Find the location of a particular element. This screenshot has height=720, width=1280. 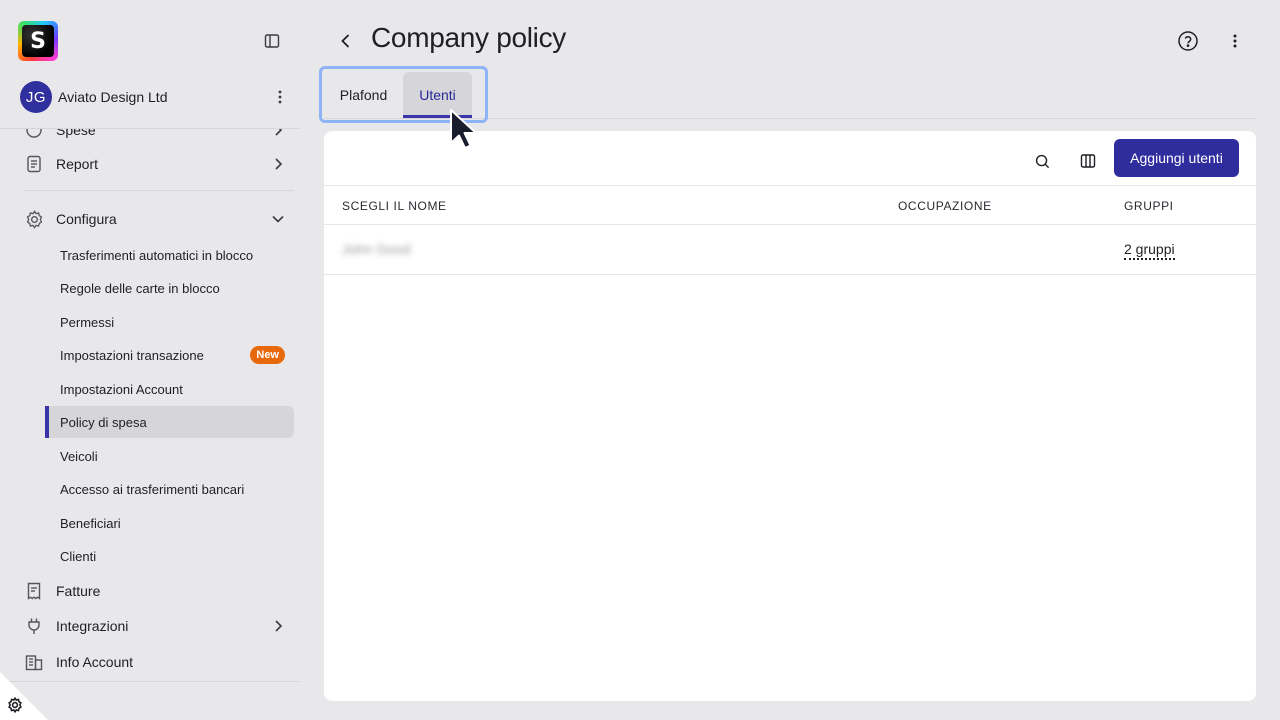

avatar: JG is located at coordinates (36, 97).